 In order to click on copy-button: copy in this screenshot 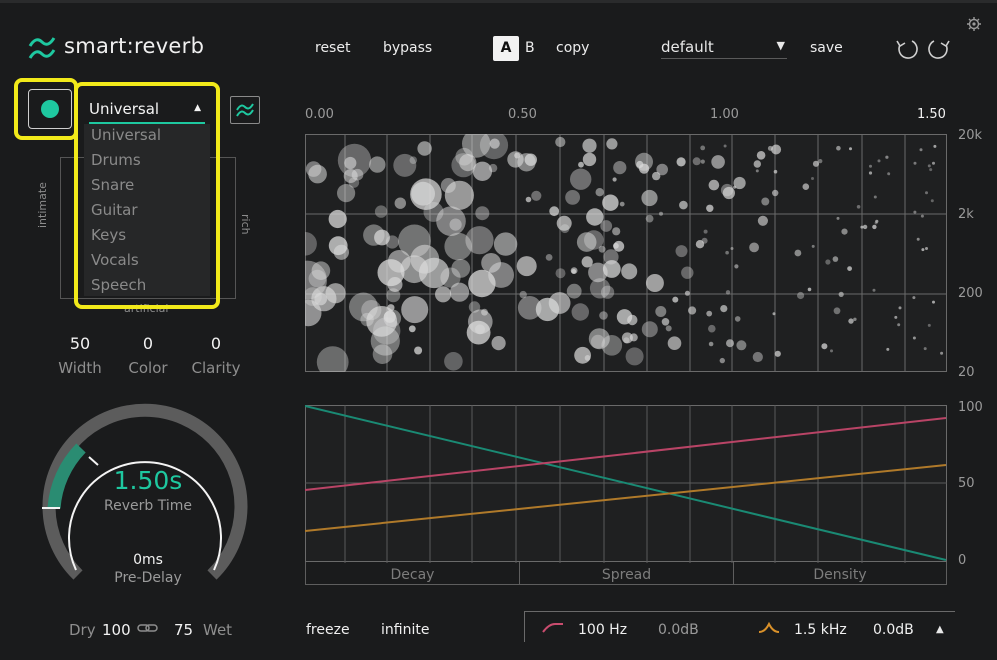, I will do `click(572, 48)`.